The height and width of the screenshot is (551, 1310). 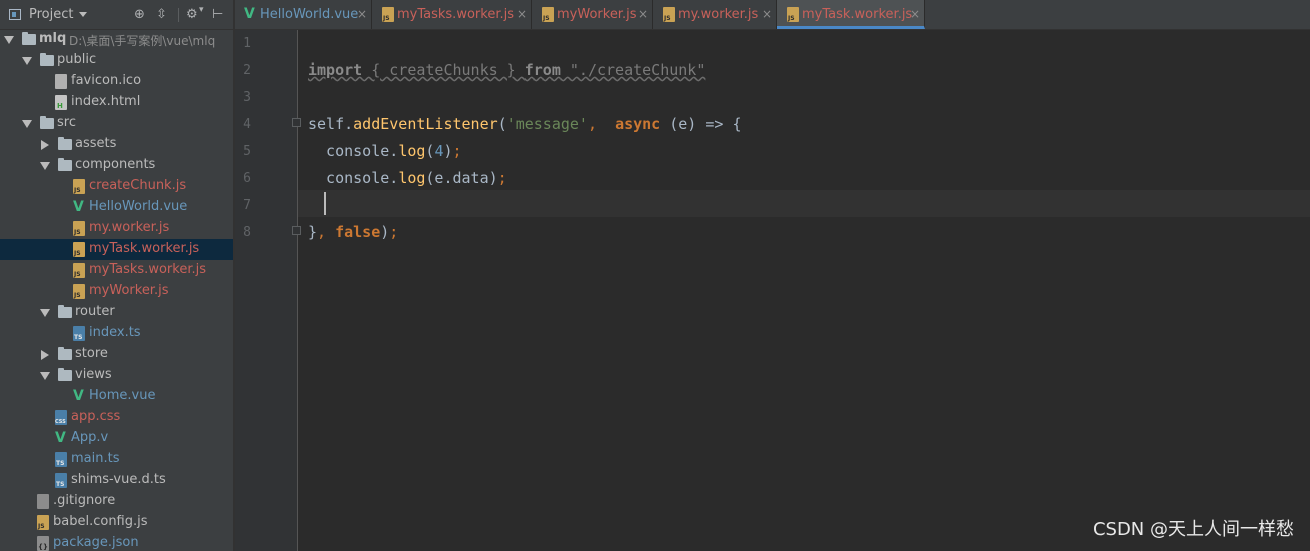 What do you see at coordinates (116, 438) in the screenshot?
I see `tree-file-row: V App.v` at bounding box center [116, 438].